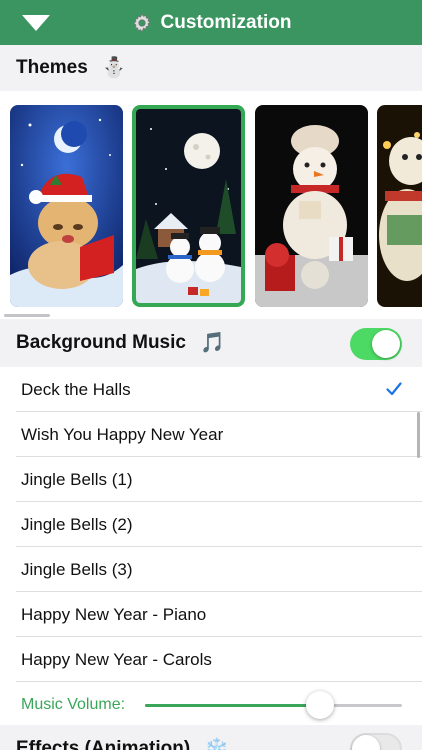  I want to click on themes-header: Themes ⛄, so click(211, 68).